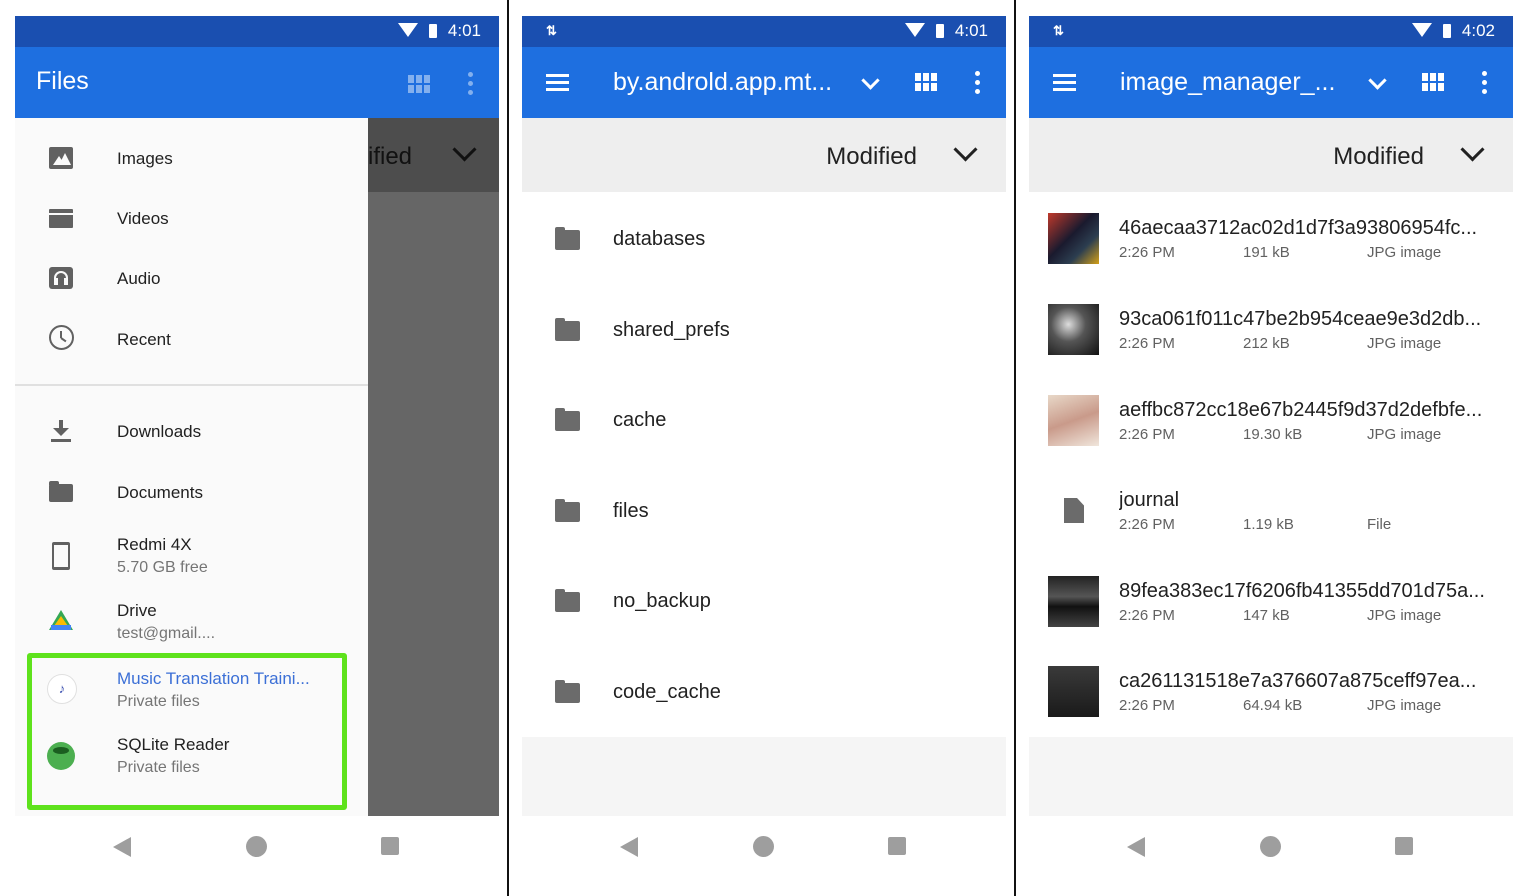 The height and width of the screenshot is (896, 1523). I want to click on file-size: 212 kB, so click(1266, 343).